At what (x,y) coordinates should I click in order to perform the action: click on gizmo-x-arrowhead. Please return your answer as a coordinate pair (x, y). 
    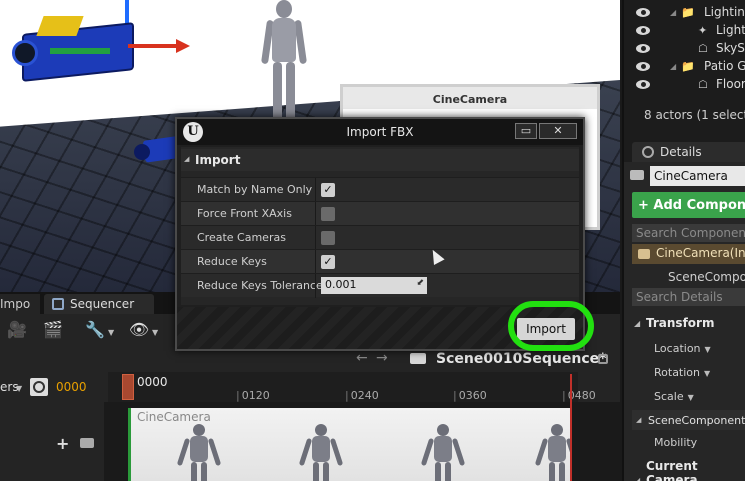
    Looking at the image, I should click on (183, 46).